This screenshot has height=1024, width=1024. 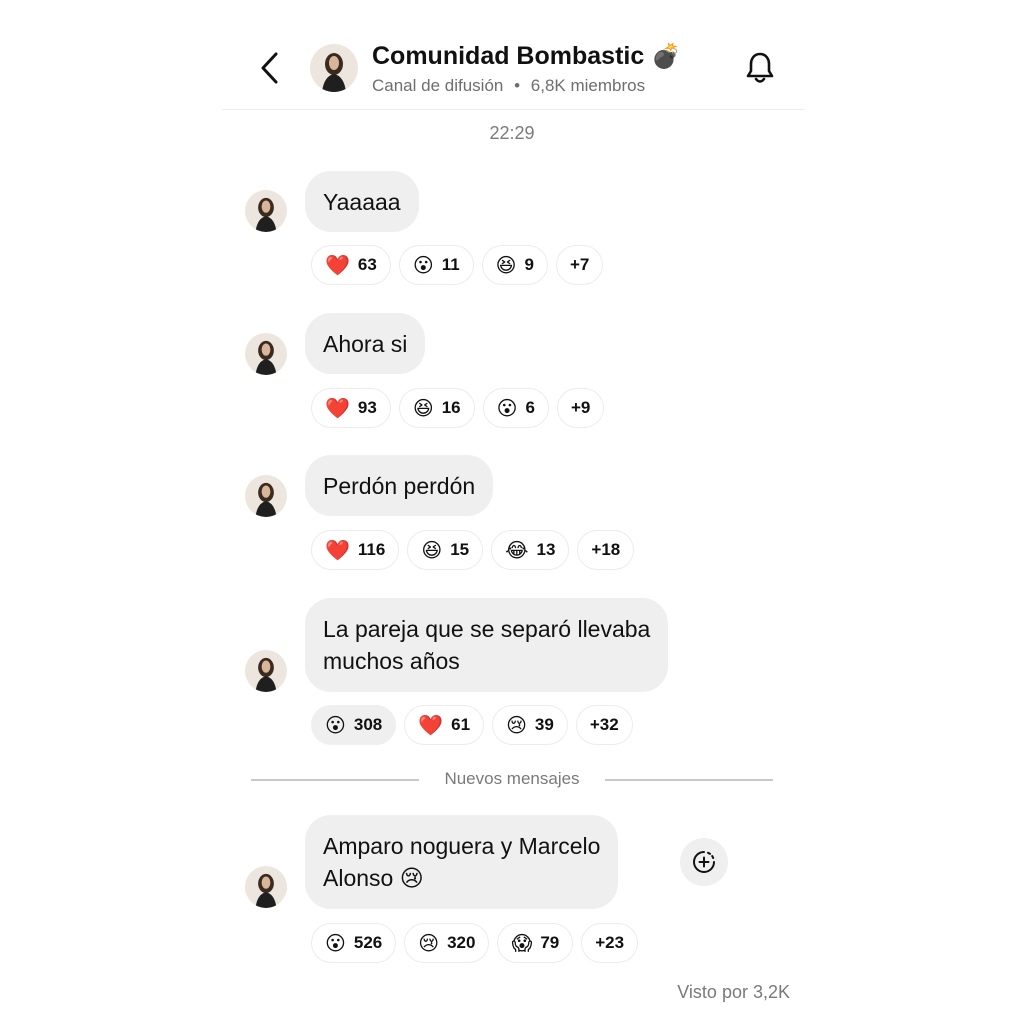 What do you see at coordinates (508, 56) in the screenshot?
I see `channel-title-text: Comunidad Bombastic` at bounding box center [508, 56].